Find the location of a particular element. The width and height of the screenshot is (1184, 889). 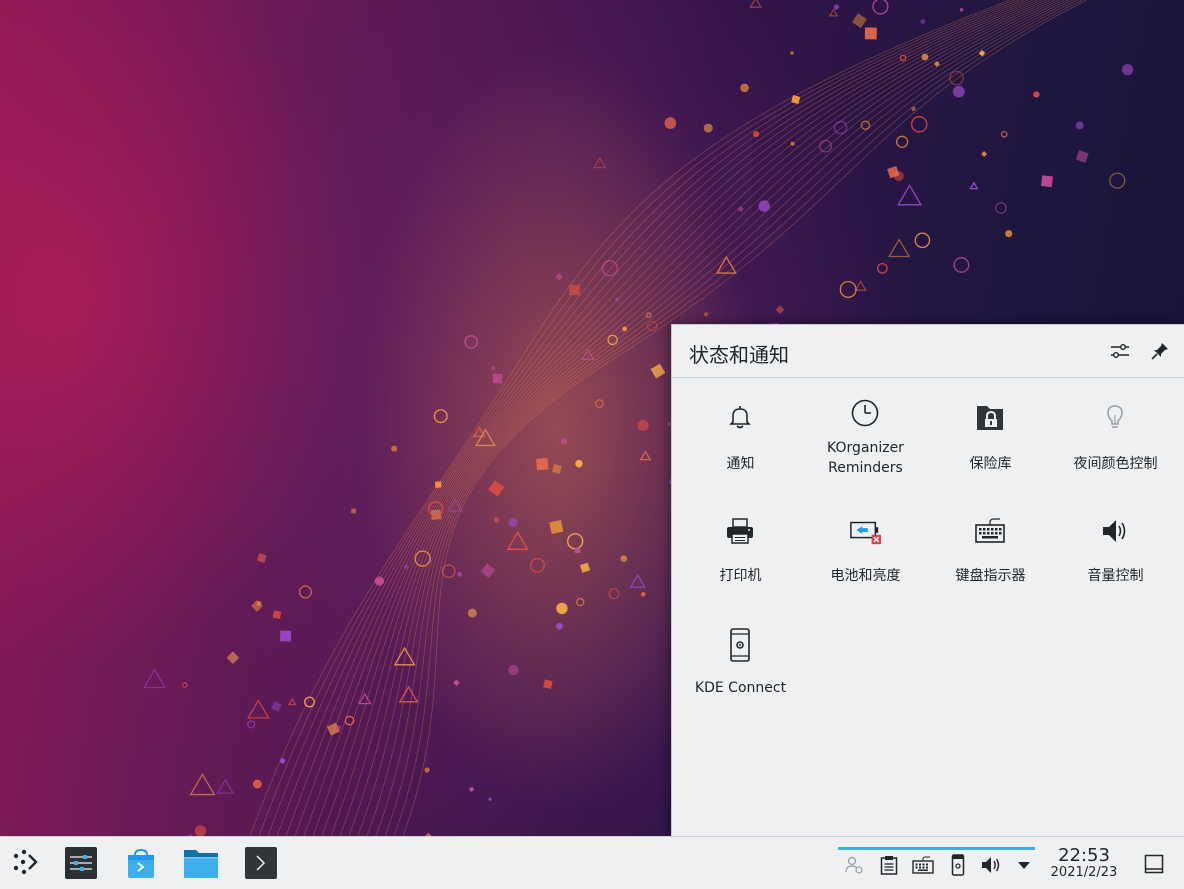

tray-item-printers: 打印机 is located at coordinates (740, 565).